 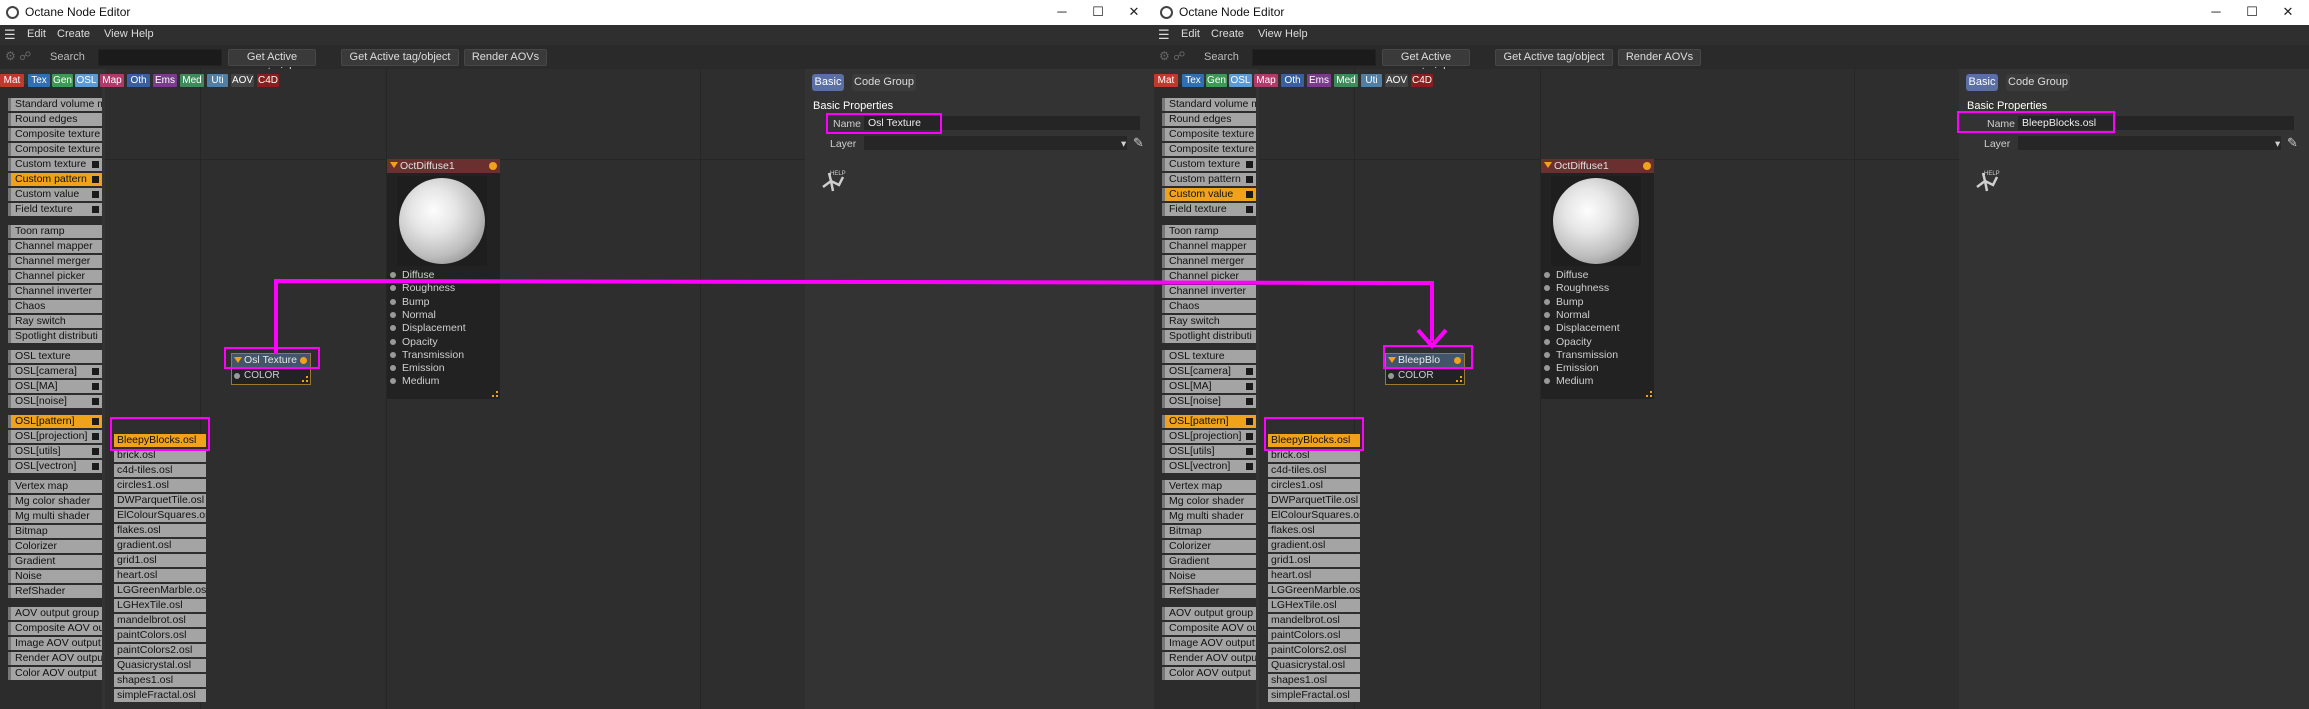 What do you see at coordinates (55, 291) in the screenshot?
I see `palette-item: Channel inverter` at bounding box center [55, 291].